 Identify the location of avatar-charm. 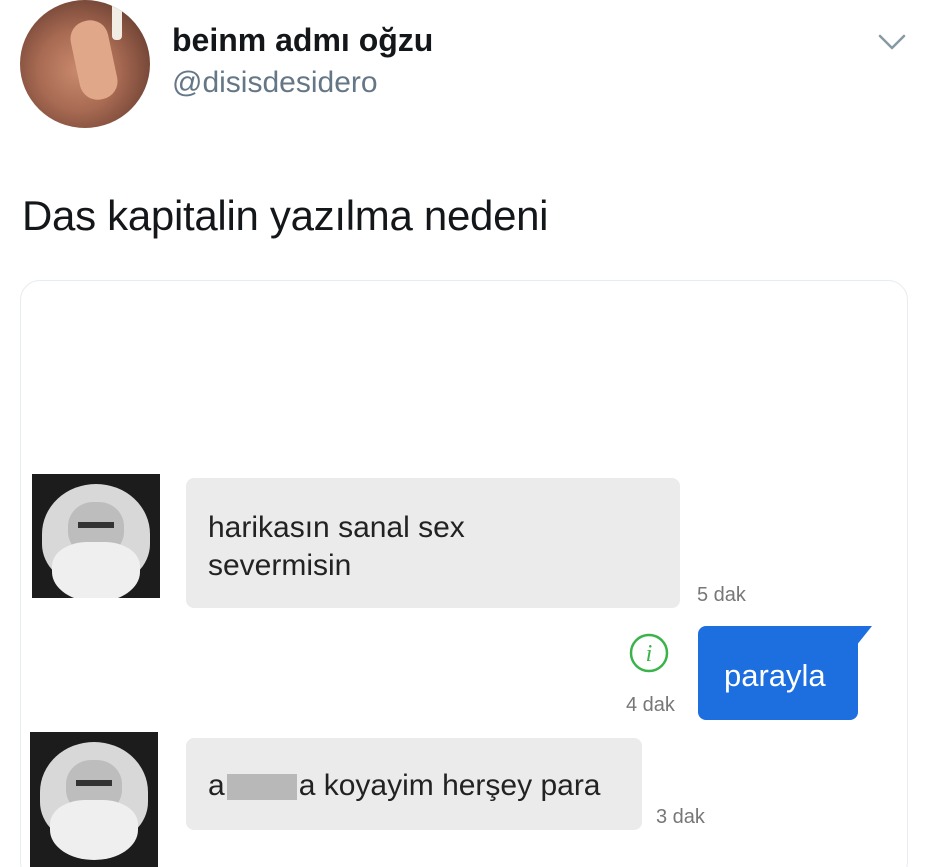
(117, 20).